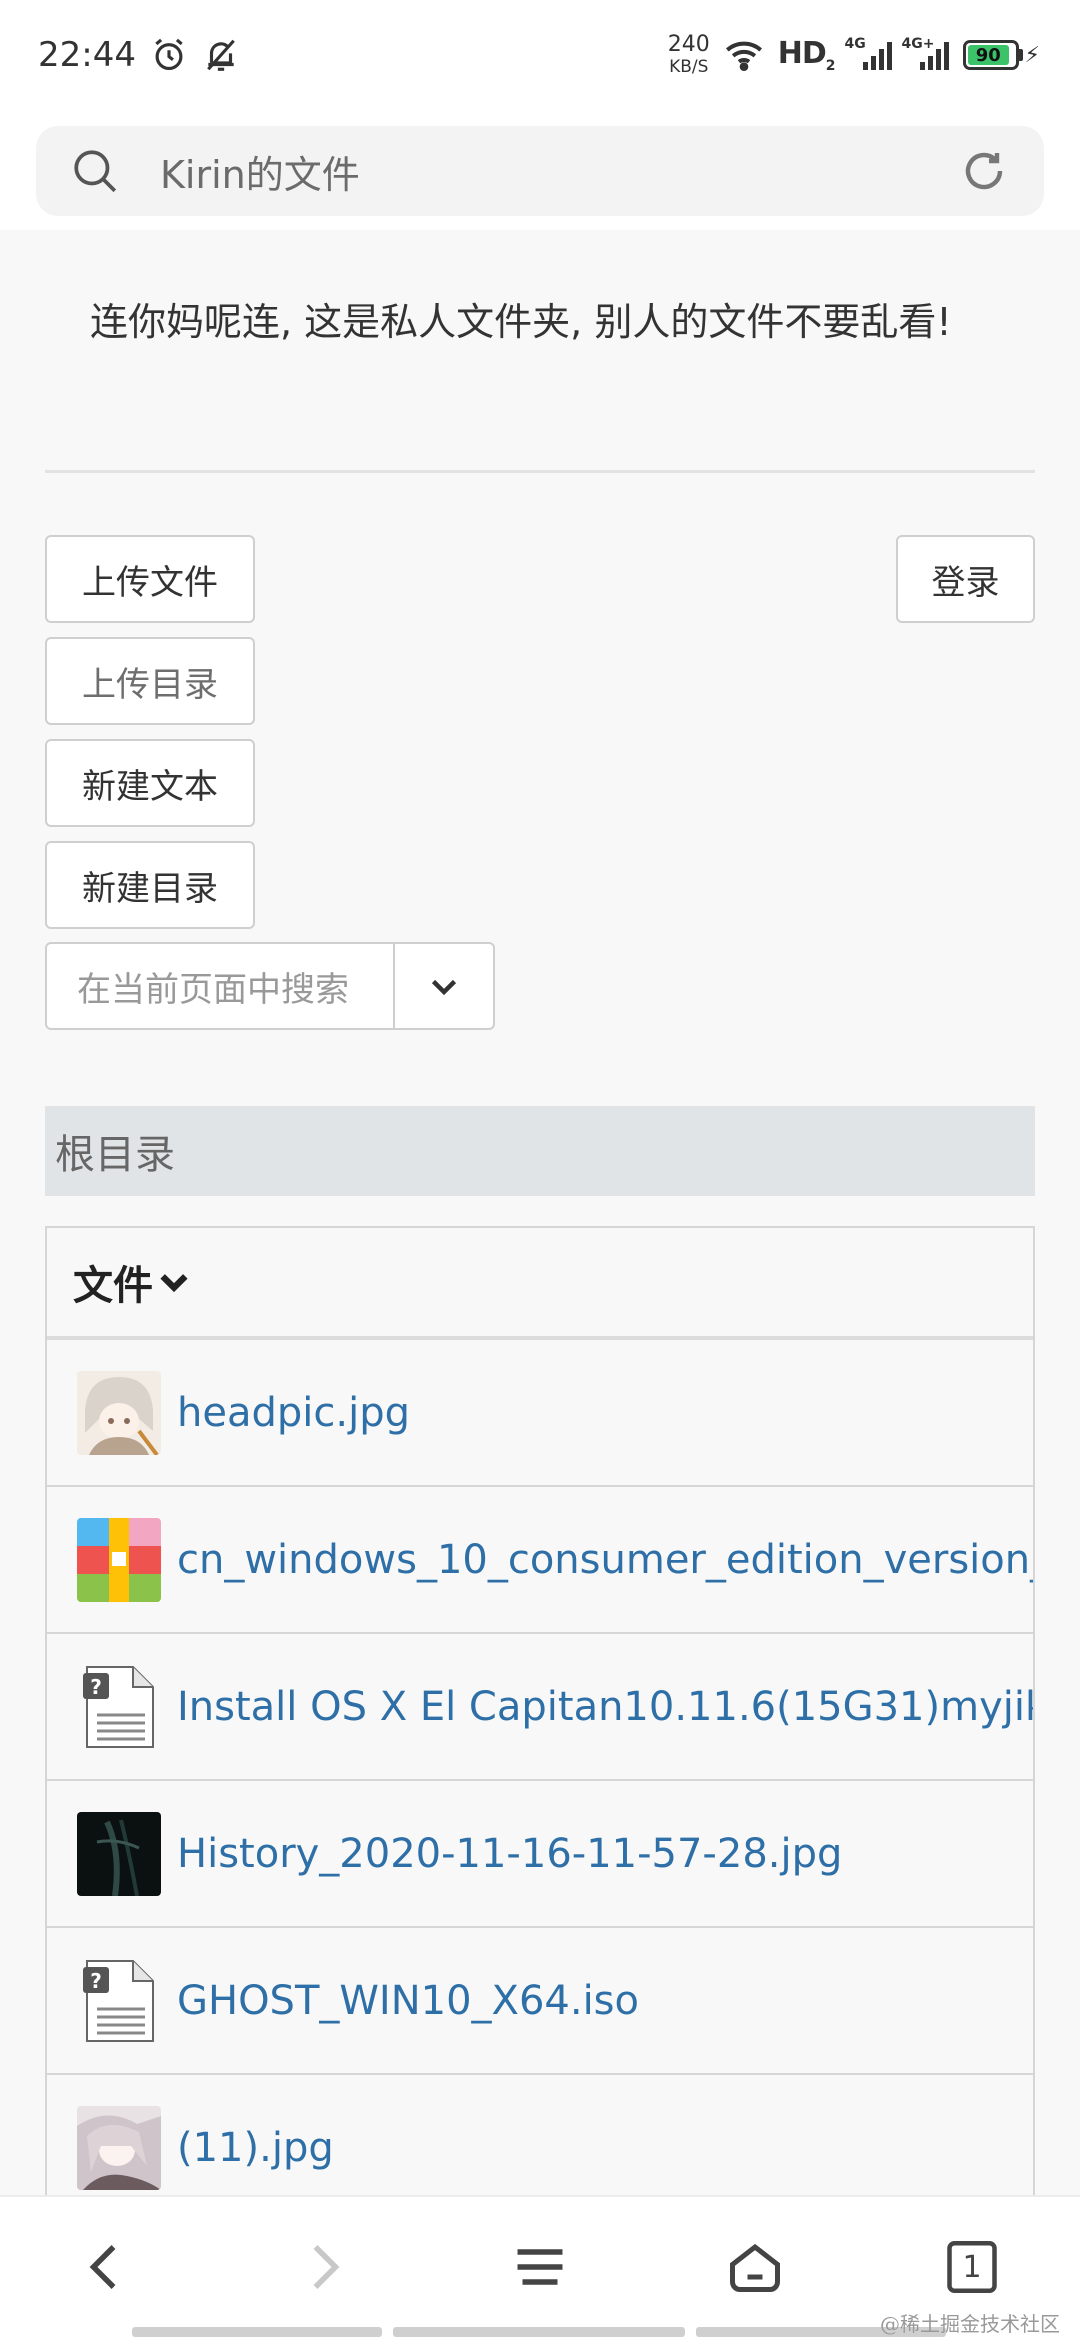  I want to click on menu-button, so click(540, 2267).